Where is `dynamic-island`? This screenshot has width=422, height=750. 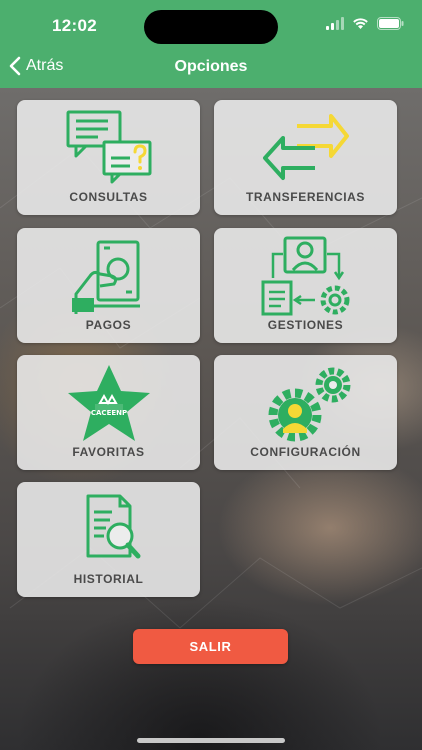
dynamic-island is located at coordinates (211, 27).